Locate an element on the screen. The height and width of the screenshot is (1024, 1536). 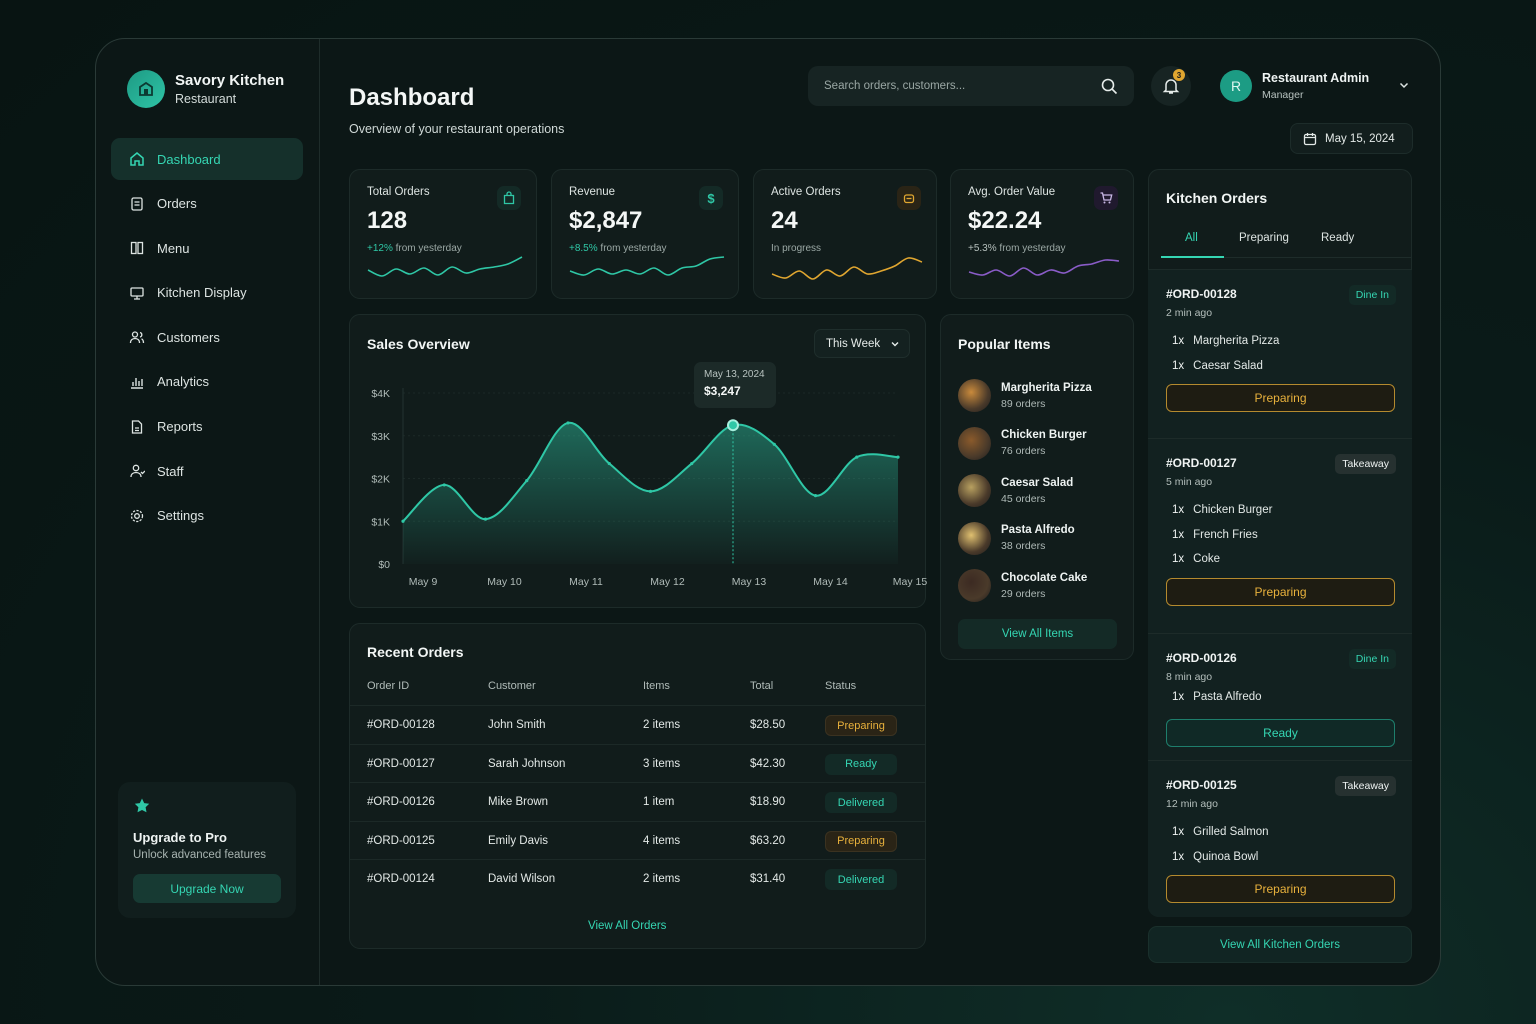
sidebar-item-settings: Settings is located at coordinates (207, 516).